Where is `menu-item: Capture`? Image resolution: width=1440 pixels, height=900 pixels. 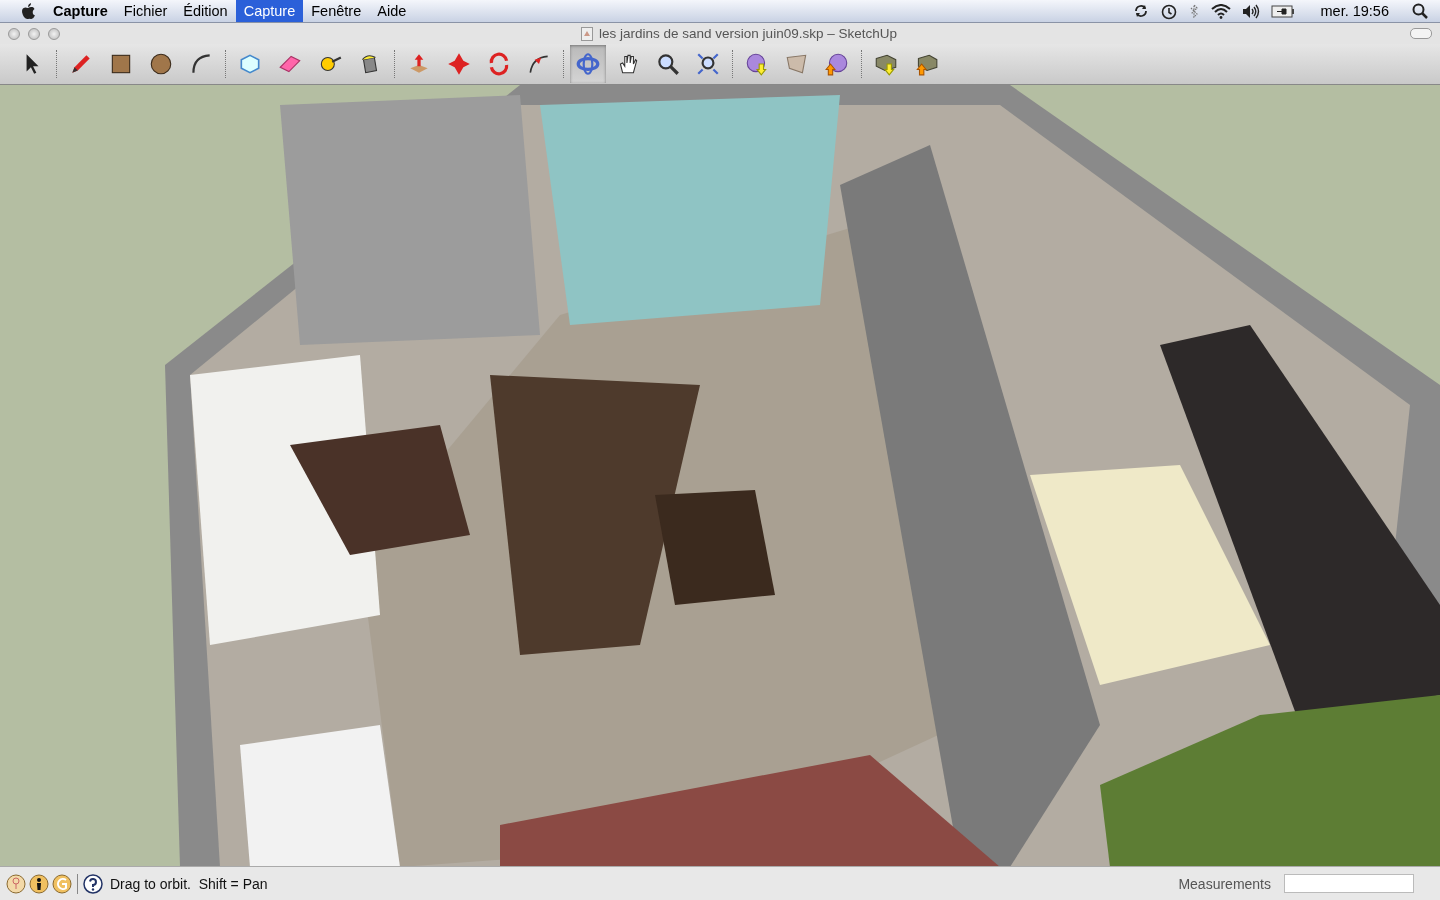
menu-item: Capture is located at coordinates (269, 11).